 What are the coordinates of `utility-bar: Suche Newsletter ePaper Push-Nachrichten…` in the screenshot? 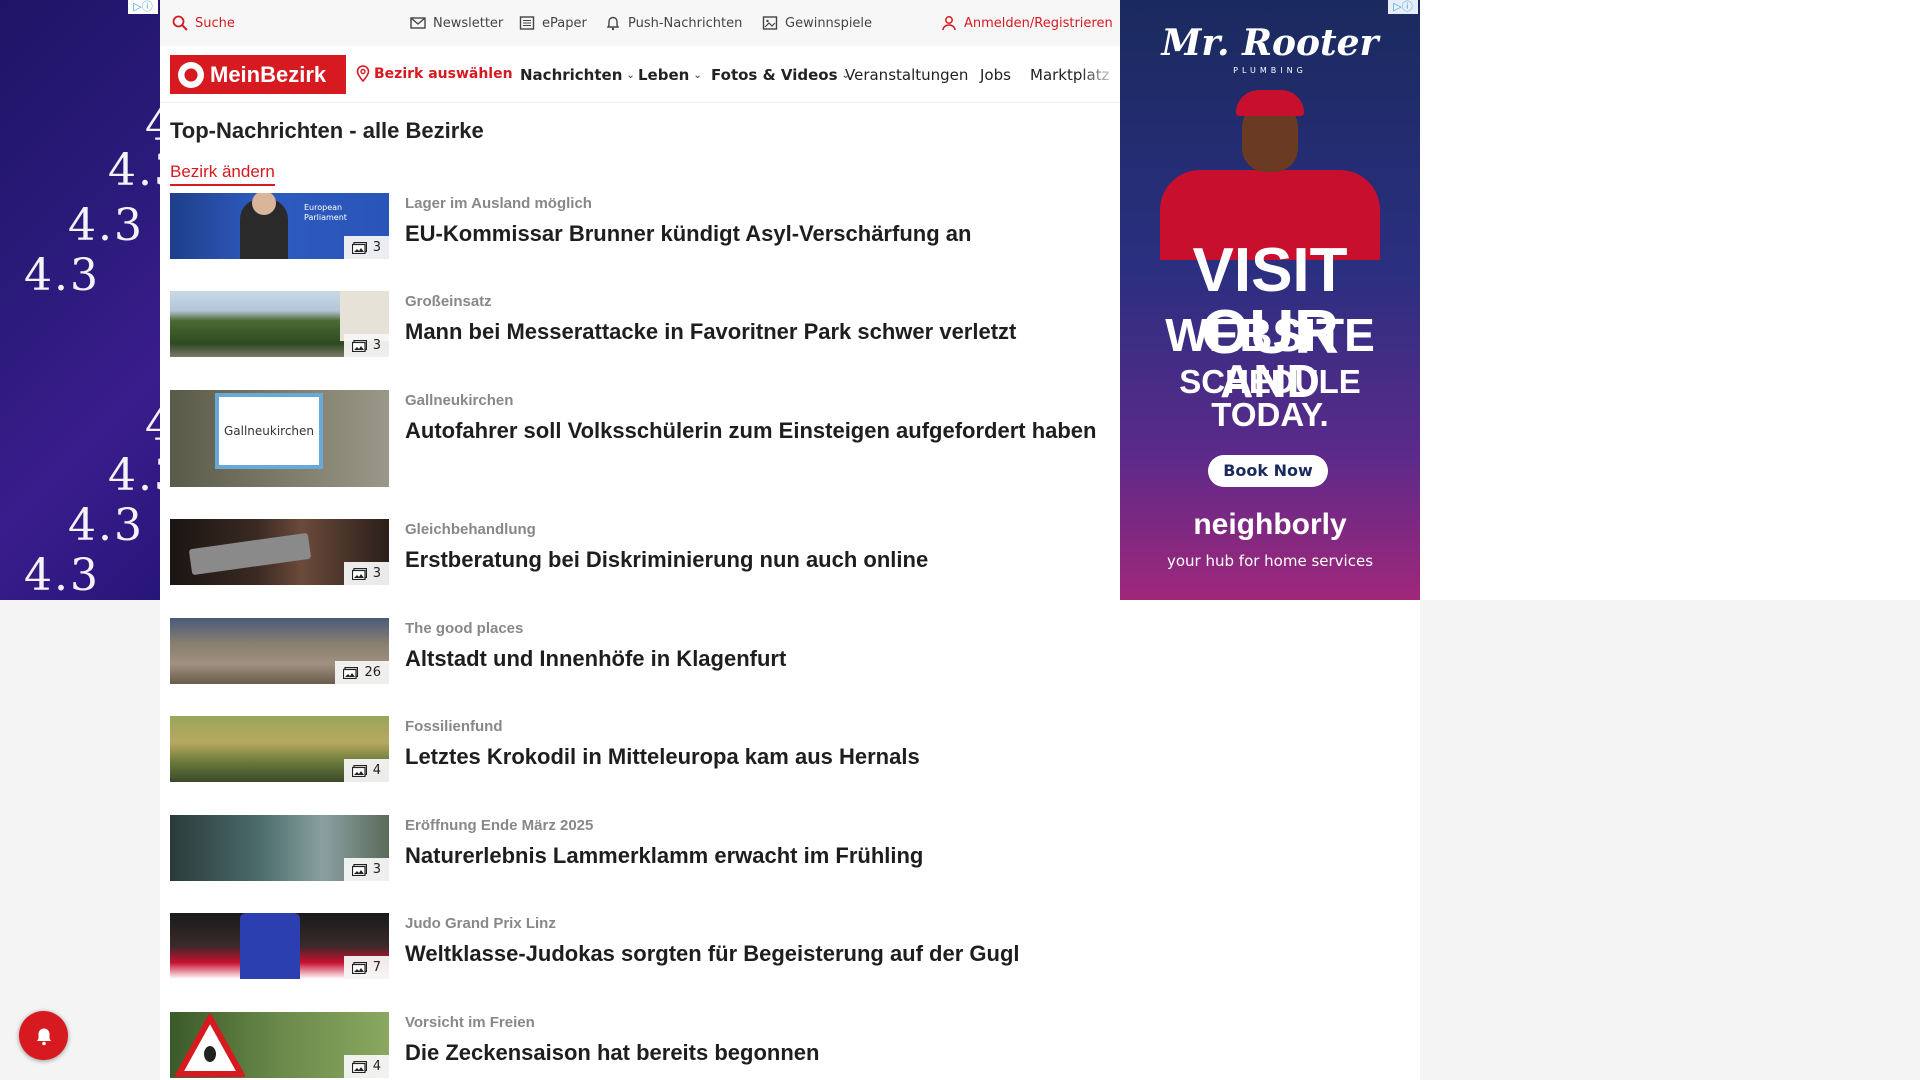 It's located at (640, 23).